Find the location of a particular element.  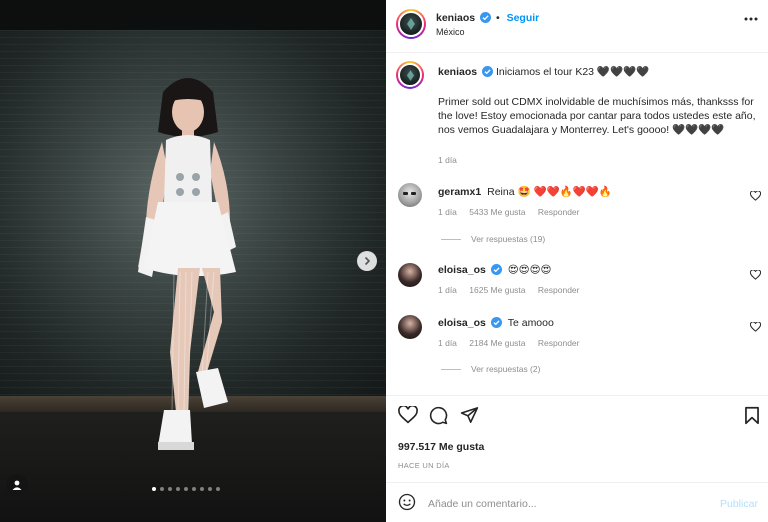

chevron-right-icon is located at coordinates (367, 261).